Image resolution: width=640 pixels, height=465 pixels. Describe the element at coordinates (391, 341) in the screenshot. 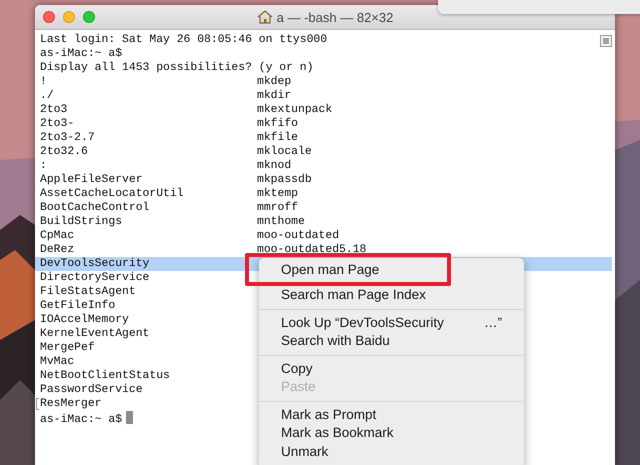

I see `menu-item: Search with Baidu` at that location.